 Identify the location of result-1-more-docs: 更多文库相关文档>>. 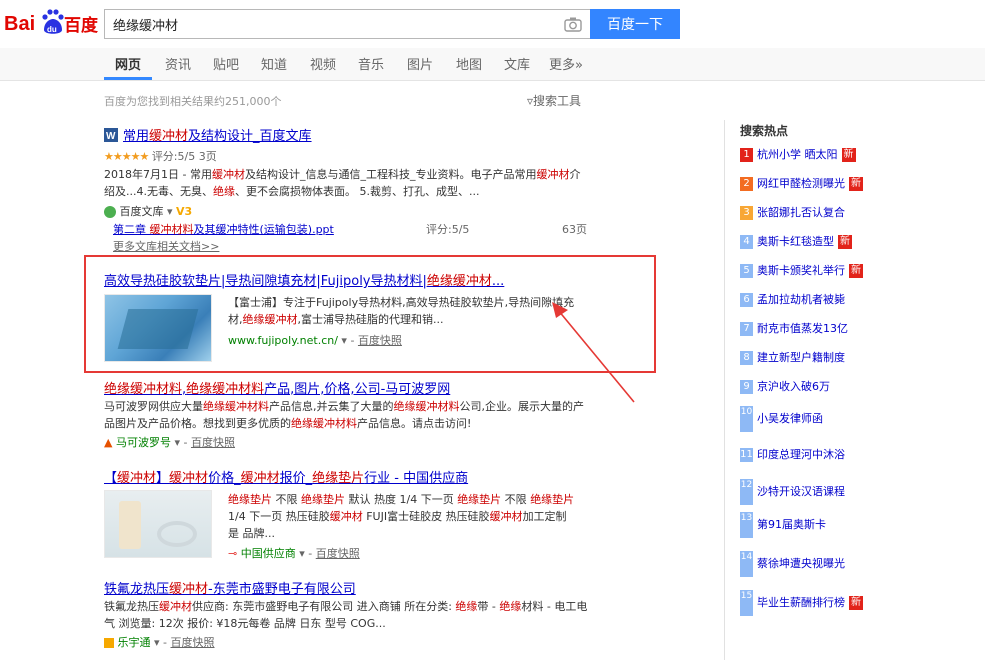
(166, 246).